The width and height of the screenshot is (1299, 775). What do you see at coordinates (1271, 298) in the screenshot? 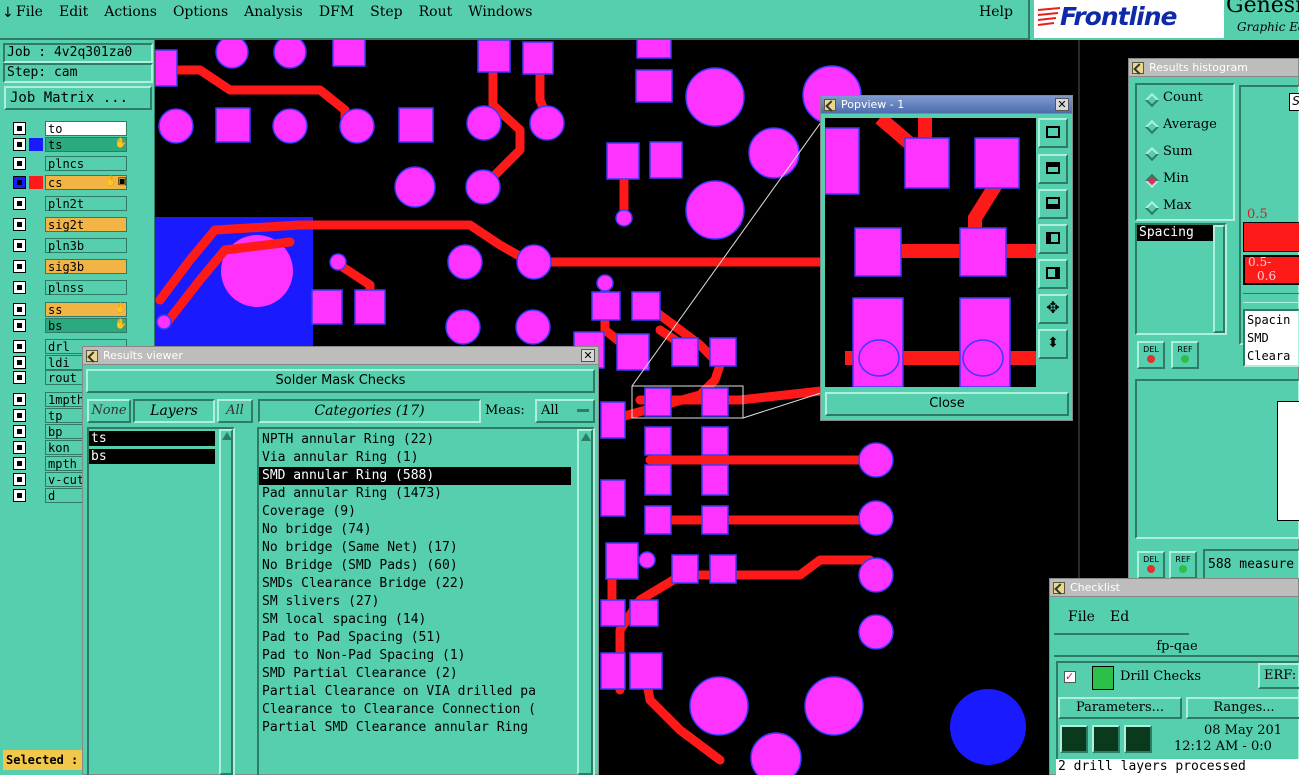
I see `histogram-slider` at bounding box center [1271, 298].